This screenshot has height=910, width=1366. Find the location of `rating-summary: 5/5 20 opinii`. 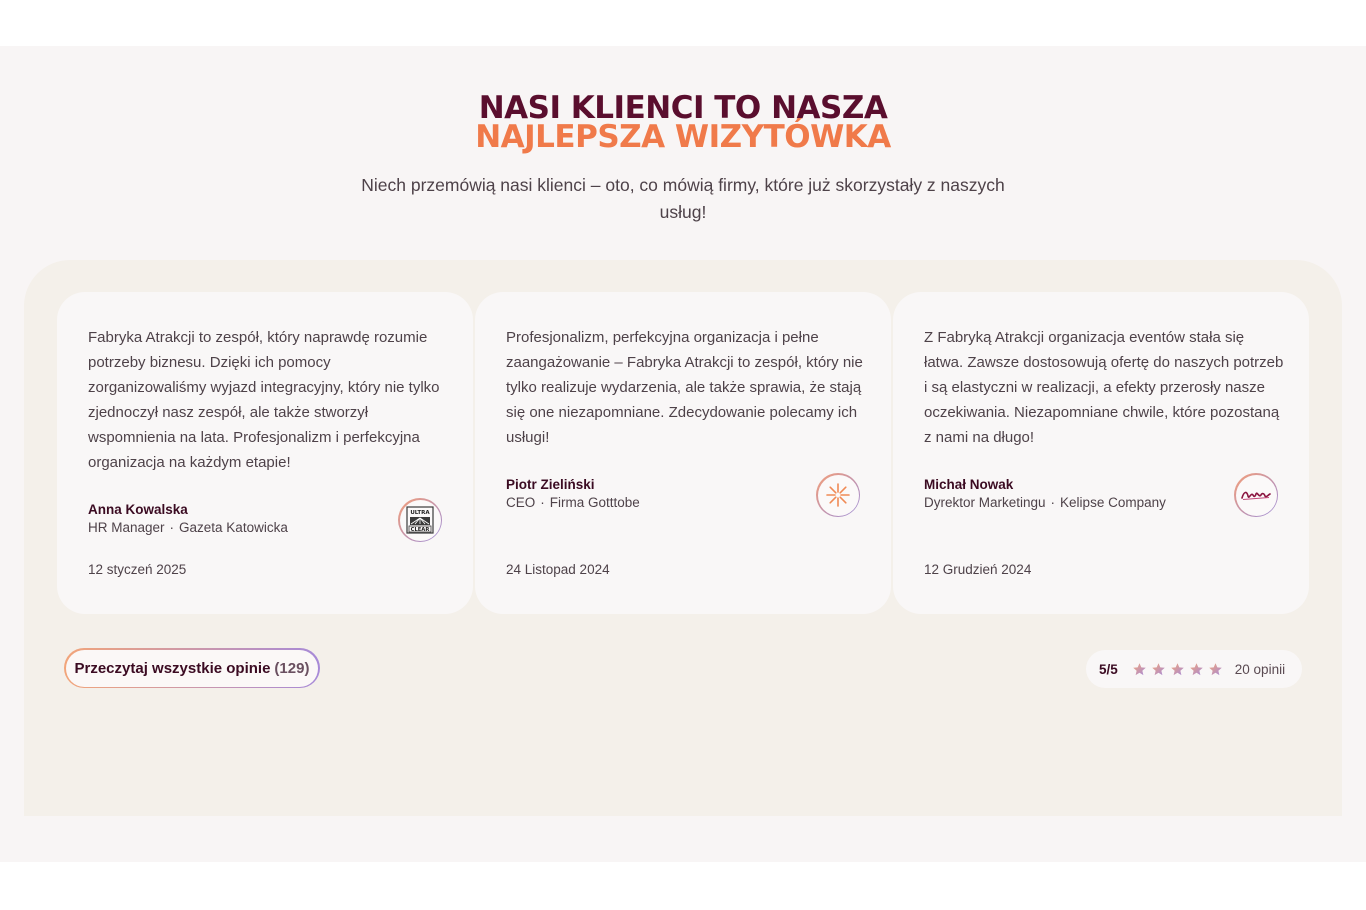

rating-summary: 5/5 20 opinii is located at coordinates (1194, 669).